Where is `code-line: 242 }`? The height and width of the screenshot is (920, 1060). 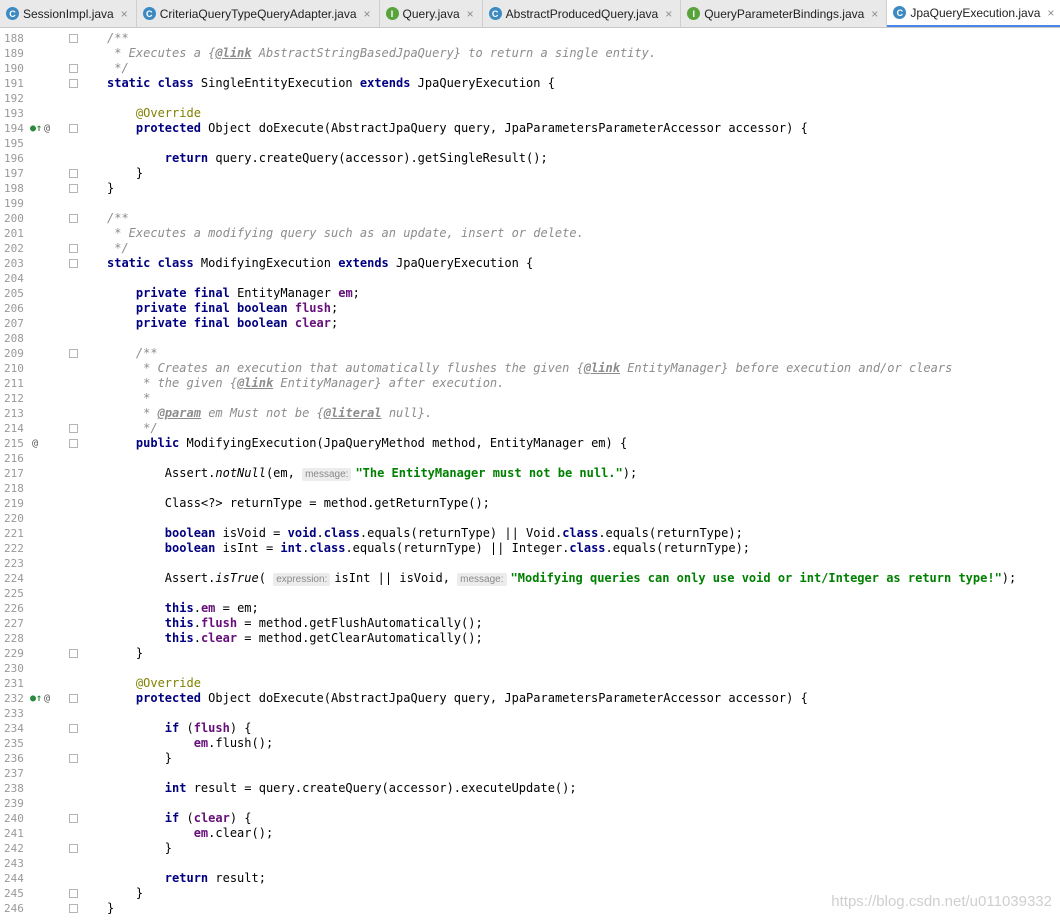
code-line: 242 } is located at coordinates (530, 848).